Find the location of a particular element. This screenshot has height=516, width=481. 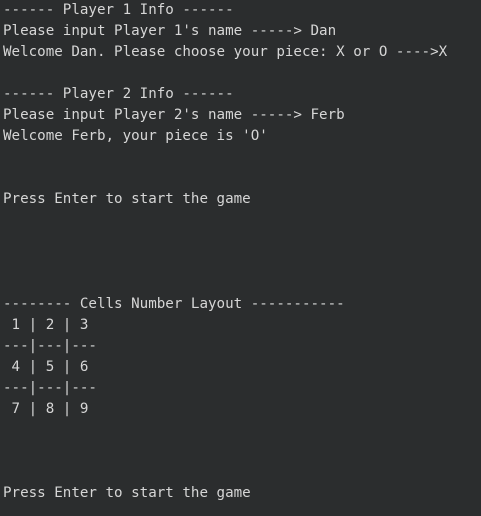

player1-name-prompt: Please input Player 1's name -----> Dan is located at coordinates (170, 31).